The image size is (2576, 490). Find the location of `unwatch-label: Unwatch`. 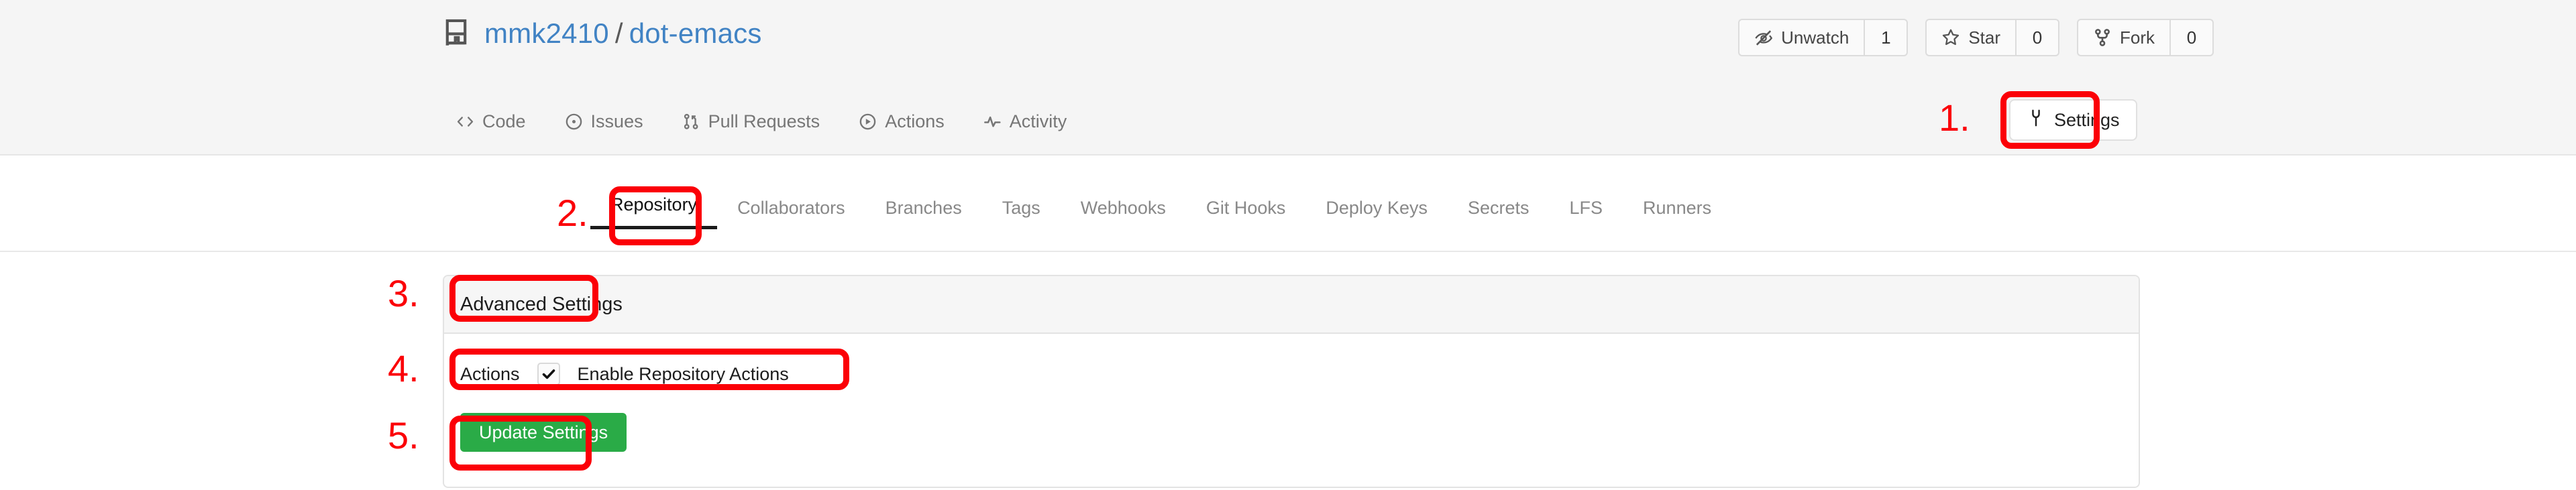

unwatch-label: Unwatch is located at coordinates (1815, 37).